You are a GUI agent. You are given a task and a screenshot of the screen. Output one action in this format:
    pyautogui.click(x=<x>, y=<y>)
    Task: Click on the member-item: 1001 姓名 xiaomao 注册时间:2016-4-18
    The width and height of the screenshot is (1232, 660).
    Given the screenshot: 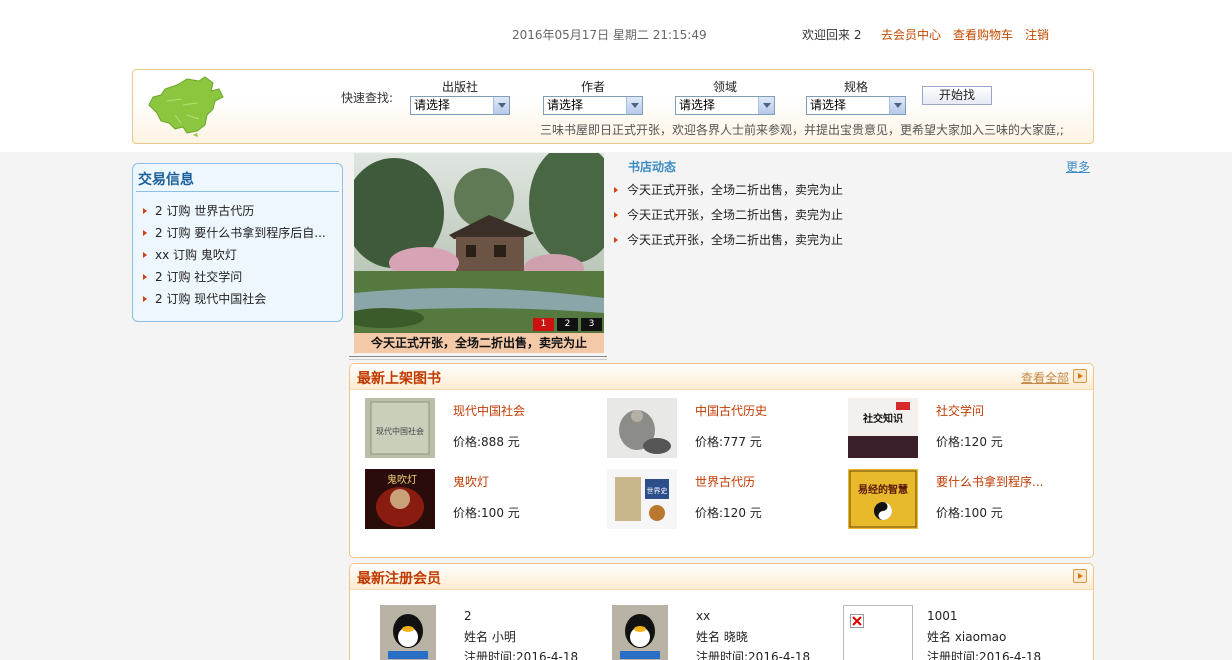 What is the action you would take?
    pyautogui.click(x=953, y=632)
    